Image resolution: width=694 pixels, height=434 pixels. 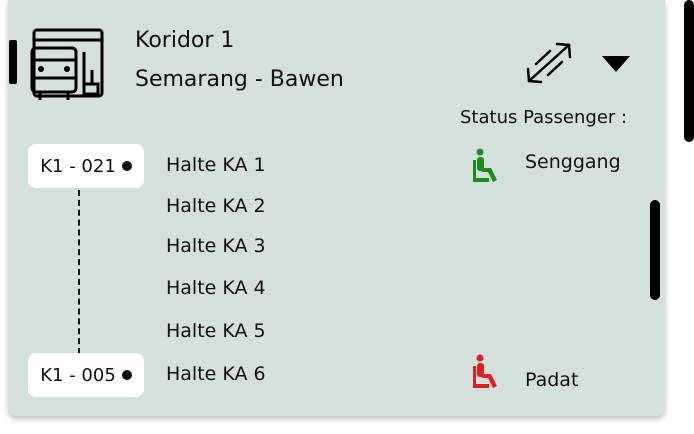 What do you see at coordinates (216, 246) in the screenshot?
I see `stop-item: Halte KA 3` at bounding box center [216, 246].